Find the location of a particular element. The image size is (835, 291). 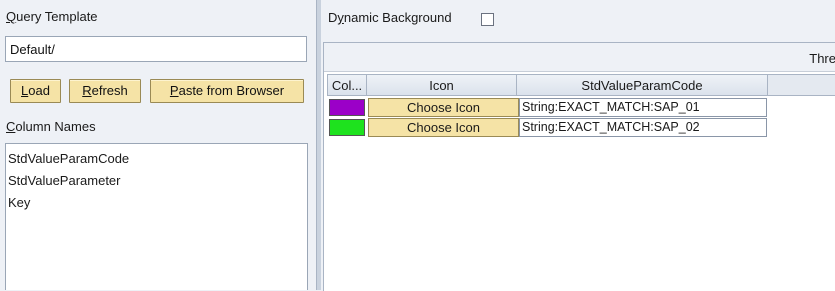

threshold-header: Thre is located at coordinates (579, 57).